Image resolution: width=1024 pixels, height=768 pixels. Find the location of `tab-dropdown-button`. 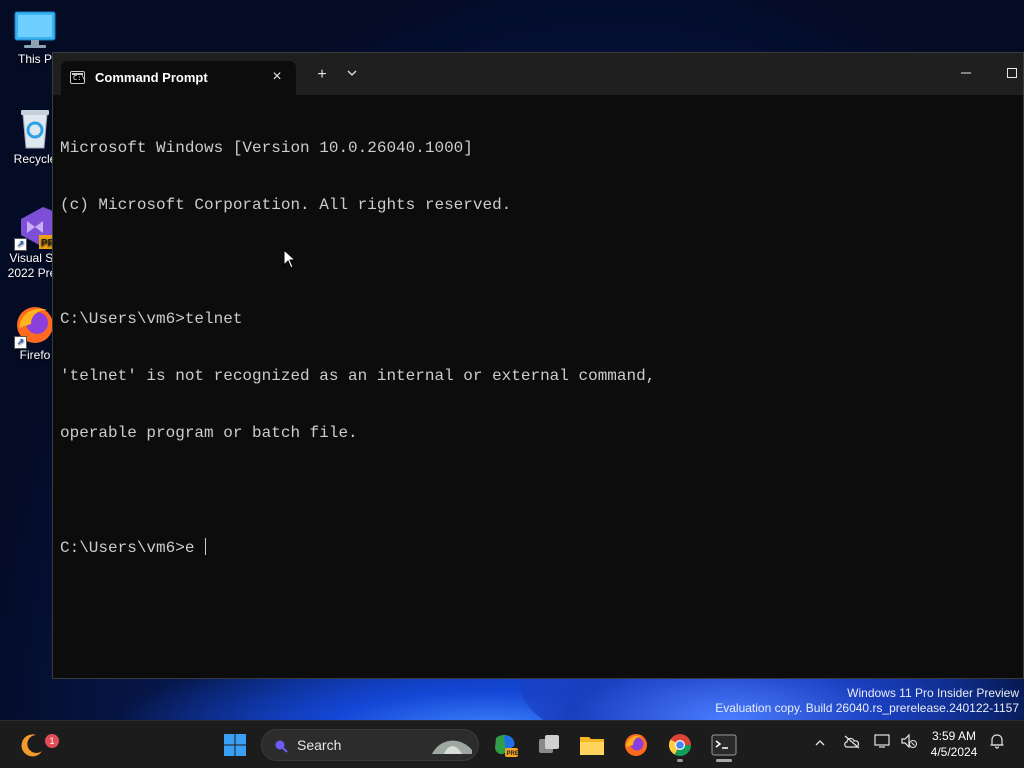

tab-dropdown-button is located at coordinates (352, 75).